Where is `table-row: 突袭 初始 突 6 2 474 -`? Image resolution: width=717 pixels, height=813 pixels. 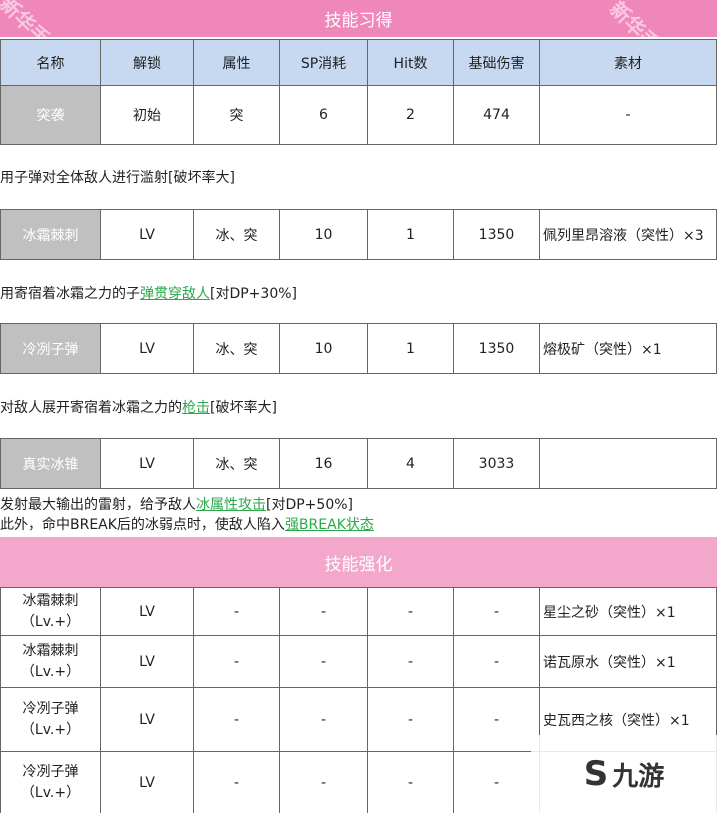 table-row: 突袭 初始 突 6 2 474 - is located at coordinates (358, 115).